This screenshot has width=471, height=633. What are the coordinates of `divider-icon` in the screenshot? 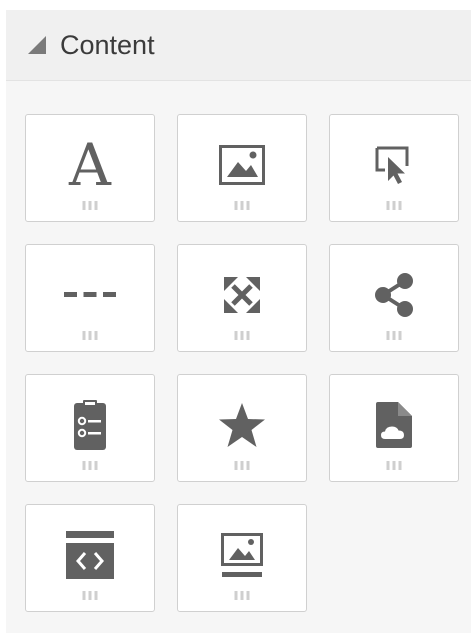 It's located at (90, 295).